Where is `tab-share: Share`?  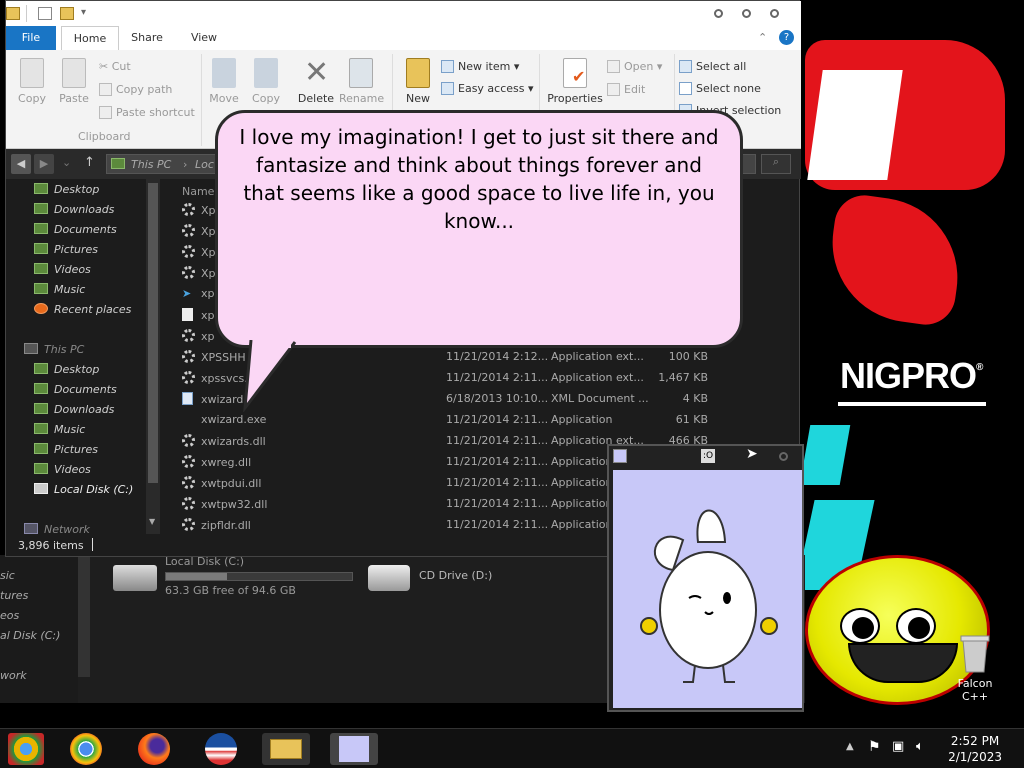
tab-share: Share is located at coordinates (147, 38).